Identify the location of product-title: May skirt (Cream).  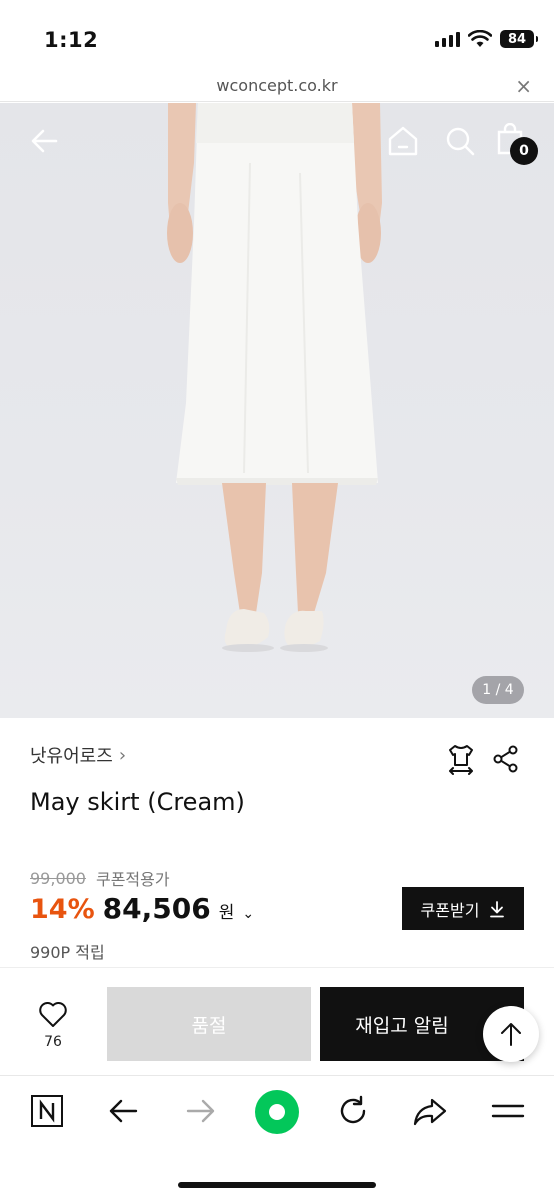
(137, 802).